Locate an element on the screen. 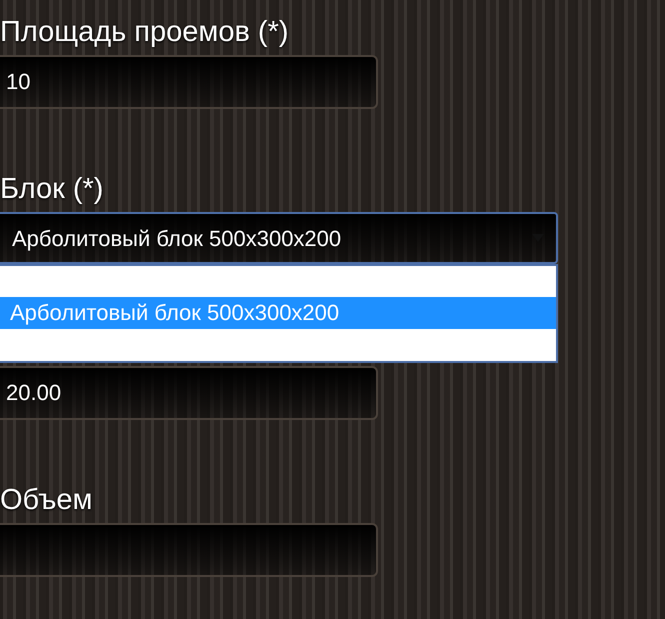 The height and width of the screenshot is (619, 665). input-field: 10 is located at coordinates (189, 82).